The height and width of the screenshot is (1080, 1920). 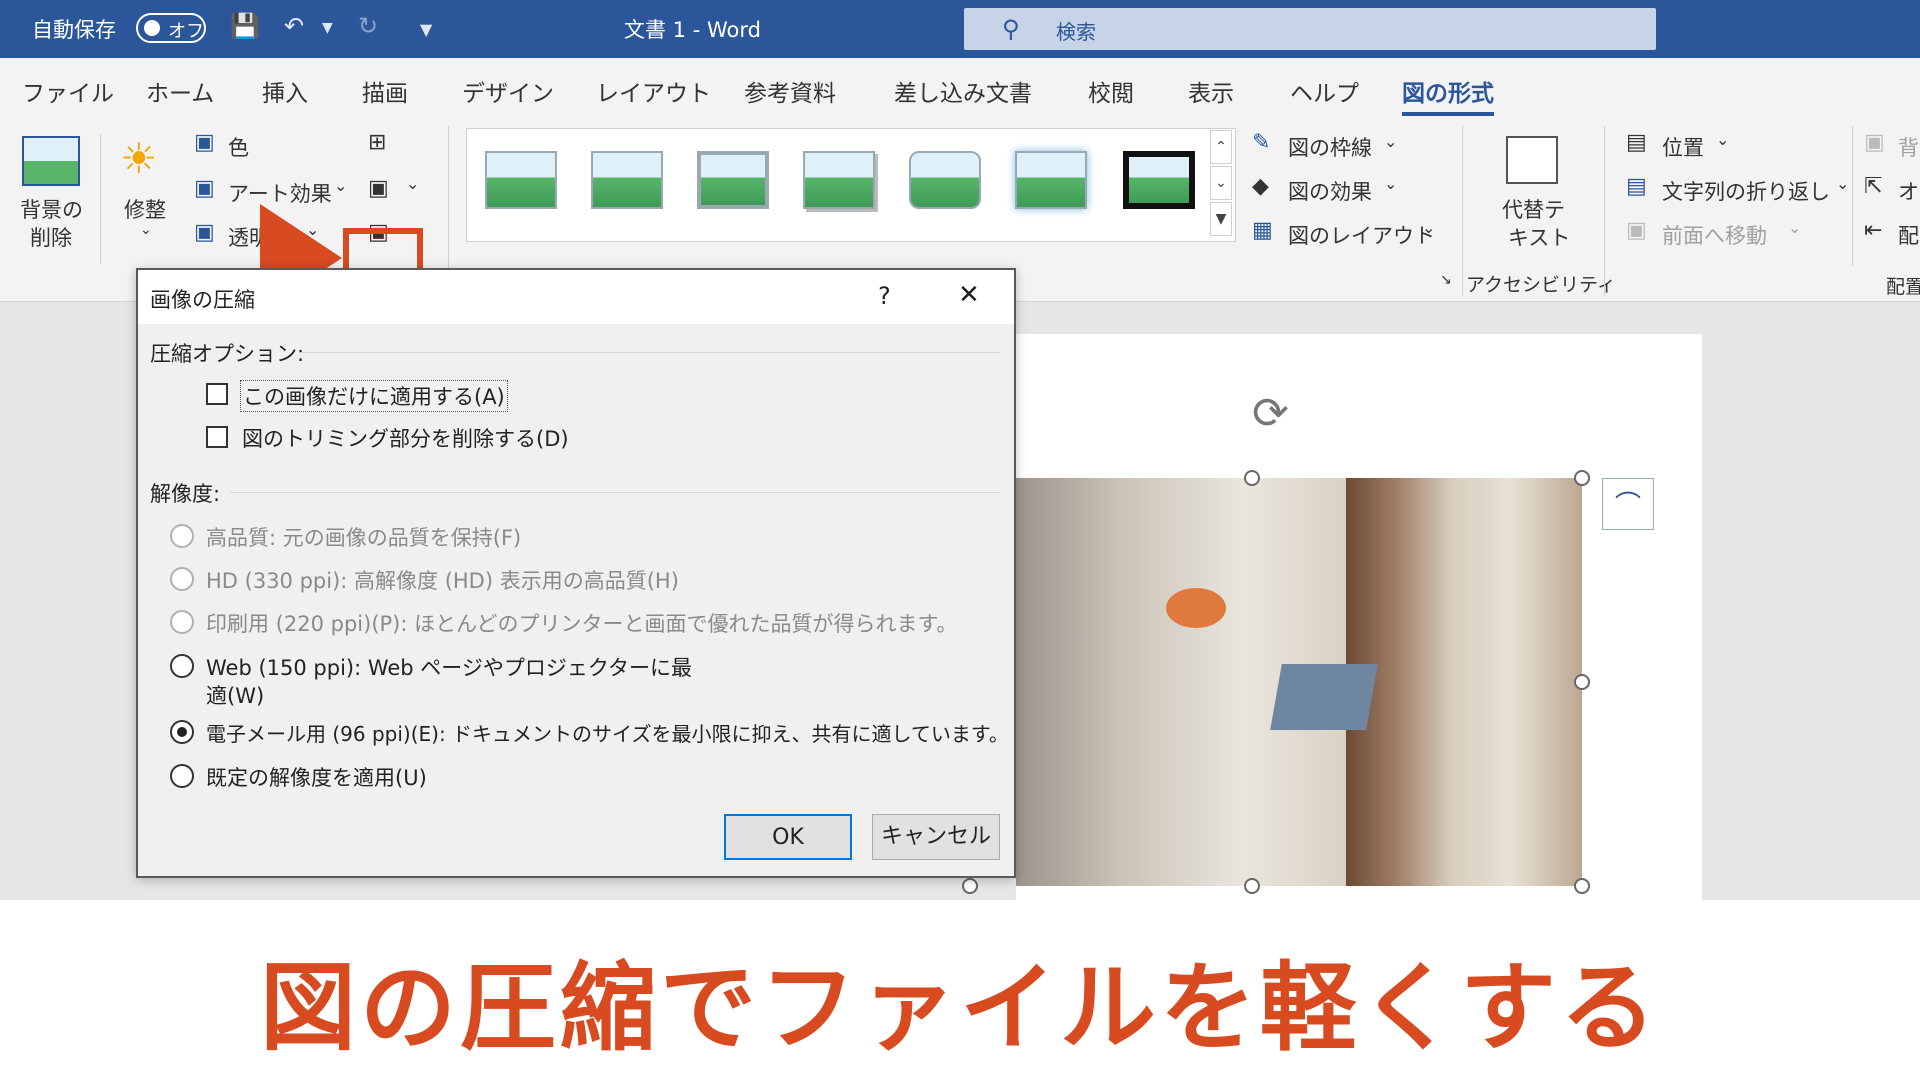 What do you see at coordinates (1310, 29) in the screenshot?
I see `search-box: ⚲ 検索` at bounding box center [1310, 29].